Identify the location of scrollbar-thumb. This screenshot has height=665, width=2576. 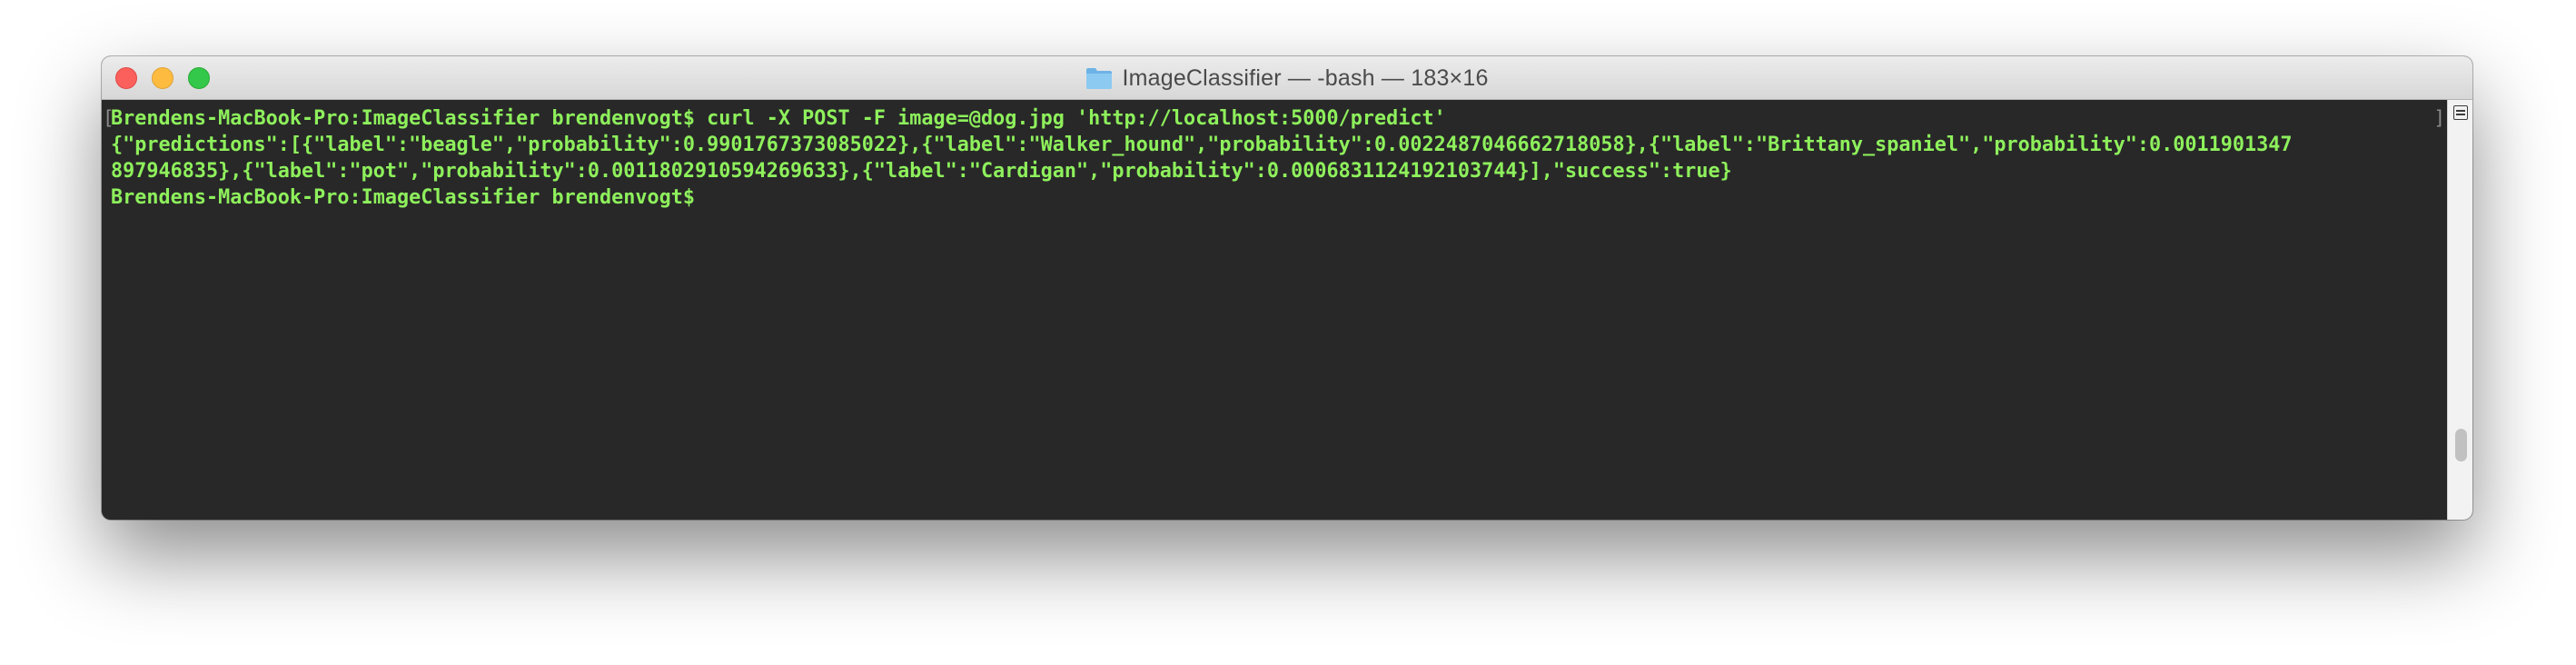
(2461, 445).